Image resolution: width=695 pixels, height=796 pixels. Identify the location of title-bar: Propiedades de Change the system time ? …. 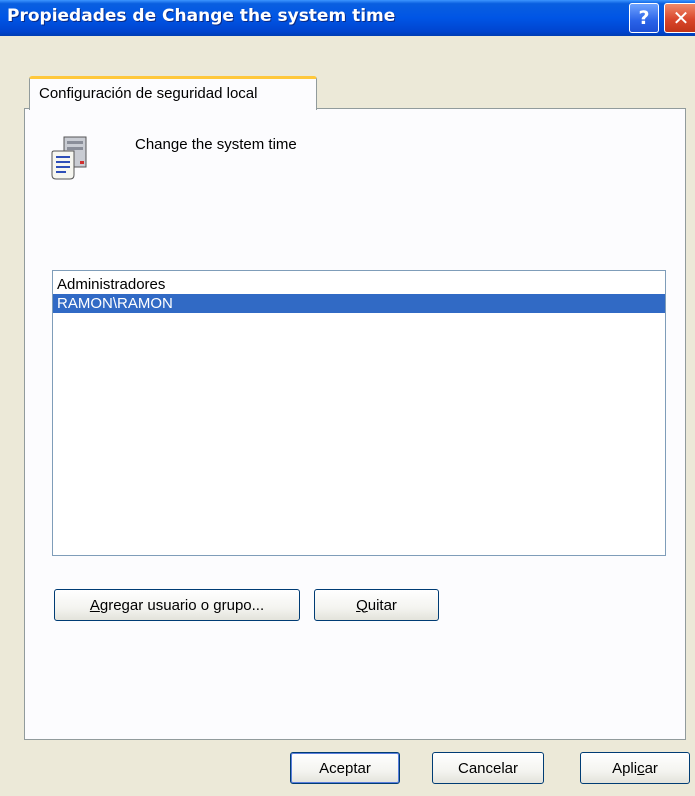
(347, 18).